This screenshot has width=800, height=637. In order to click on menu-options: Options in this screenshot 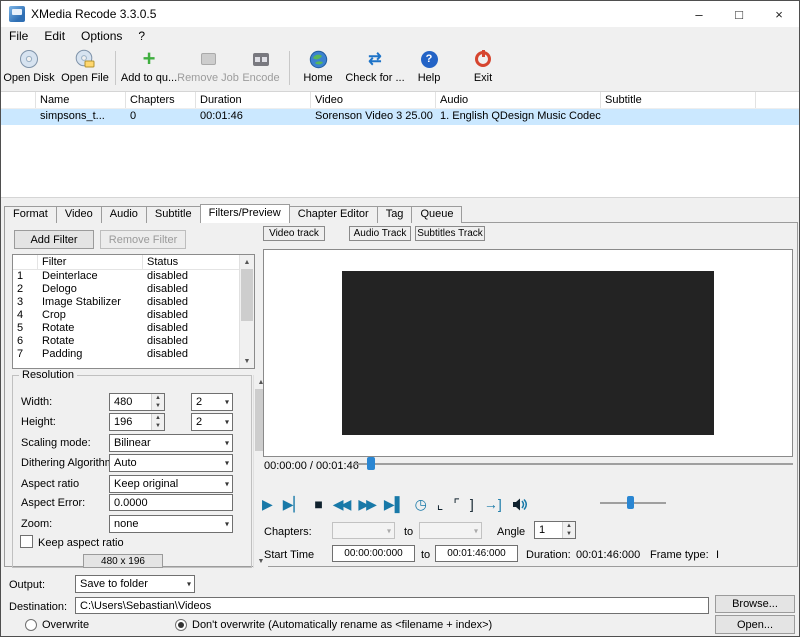, I will do `click(101, 36)`.